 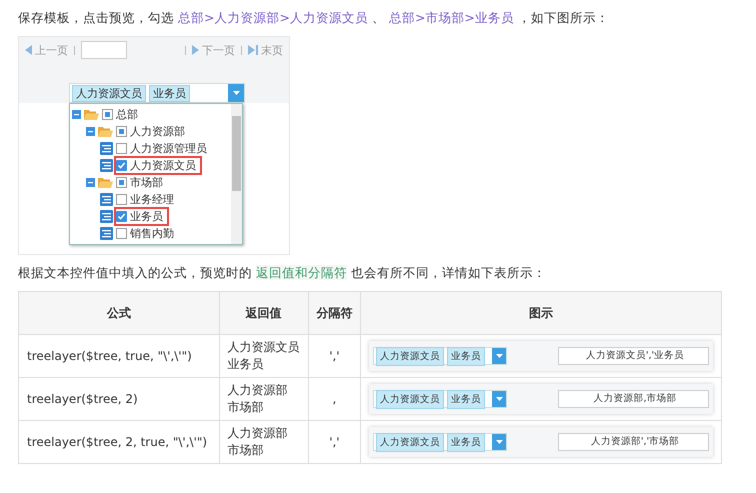 What do you see at coordinates (119, 356) in the screenshot?
I see `formula-cell: treelayer($tree, true, "\',\'")` at bounding box center [119, 356].